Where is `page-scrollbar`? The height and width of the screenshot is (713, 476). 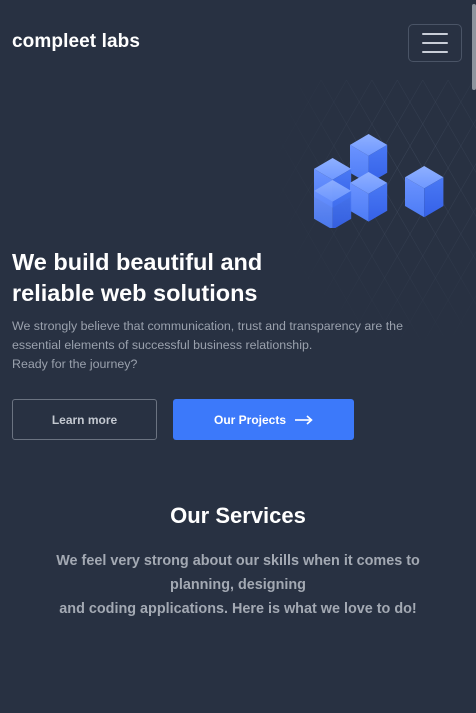 page-scrollbar is located at coordinates (473, 356).